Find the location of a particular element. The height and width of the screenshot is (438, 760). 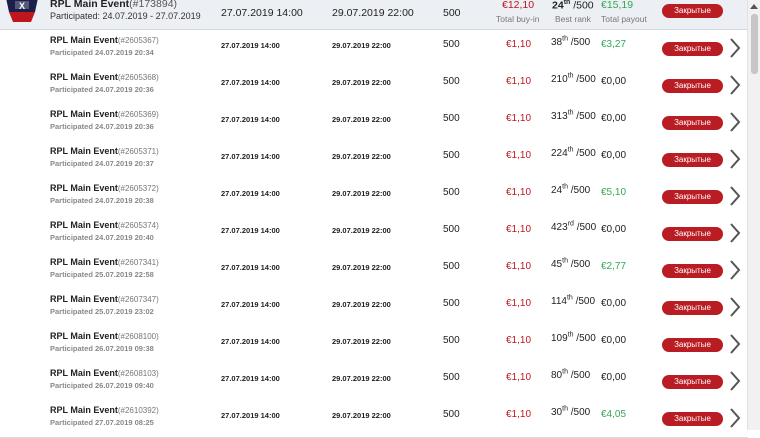

tournament-name: RPL Main Event(#2605374) is located at coordinates (104, 225).